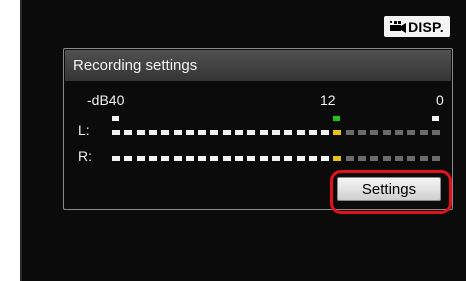  What do you see at coordinates (106, 100) in the screenshot?
I see `scale-label-low: -dB40` at bounding box center [106, 100].